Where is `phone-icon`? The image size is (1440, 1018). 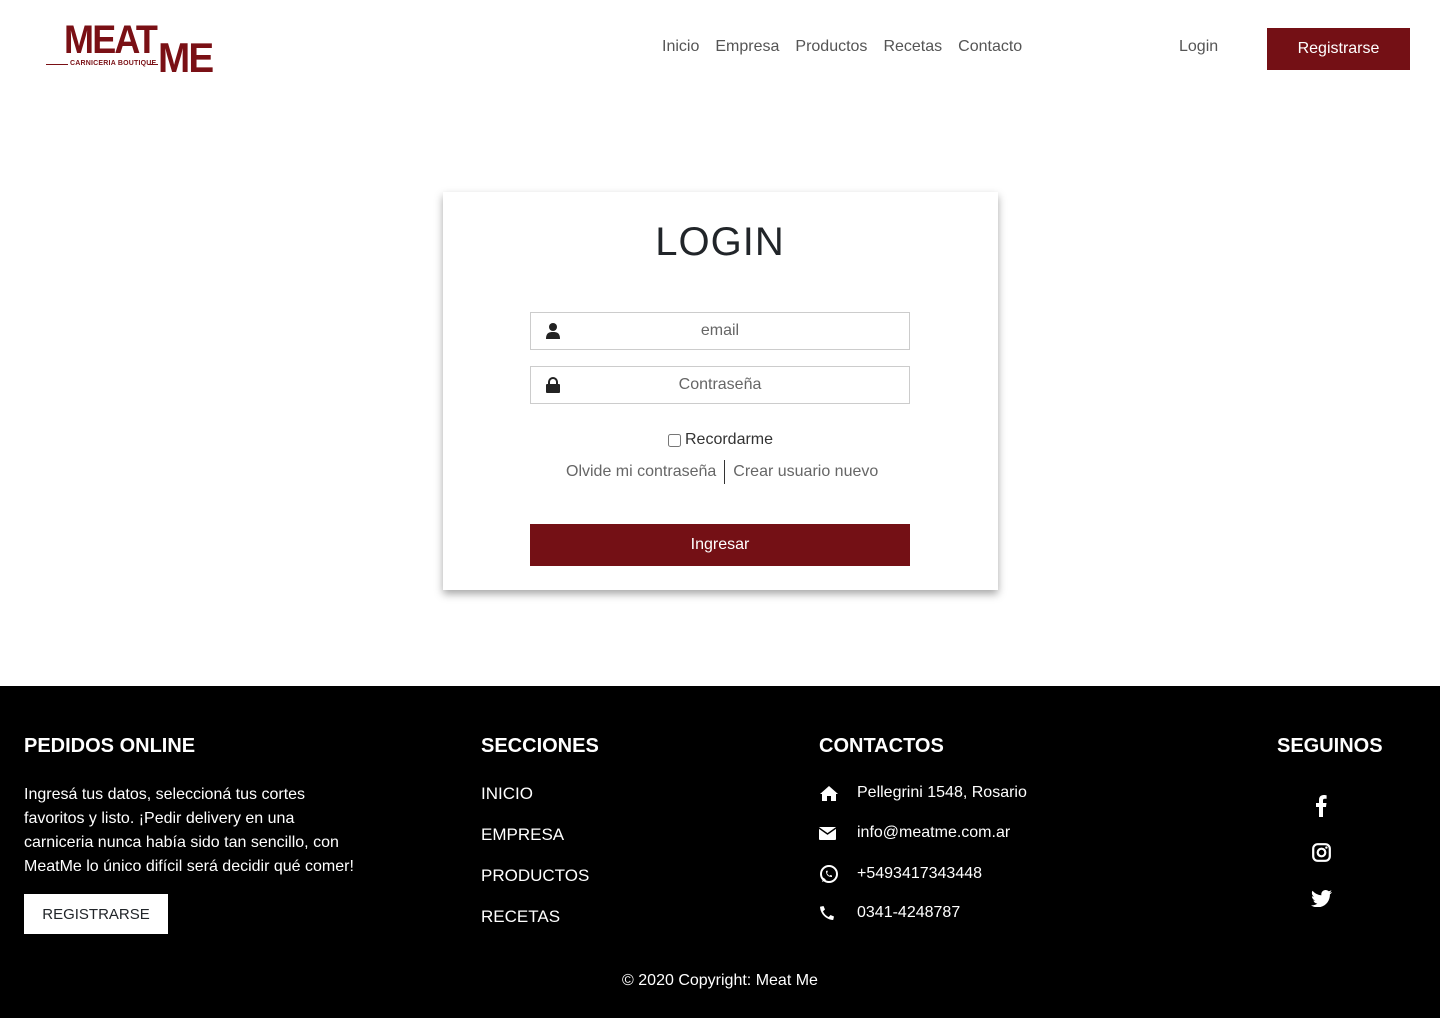 phone-icon is located at coordinates (838, 913).